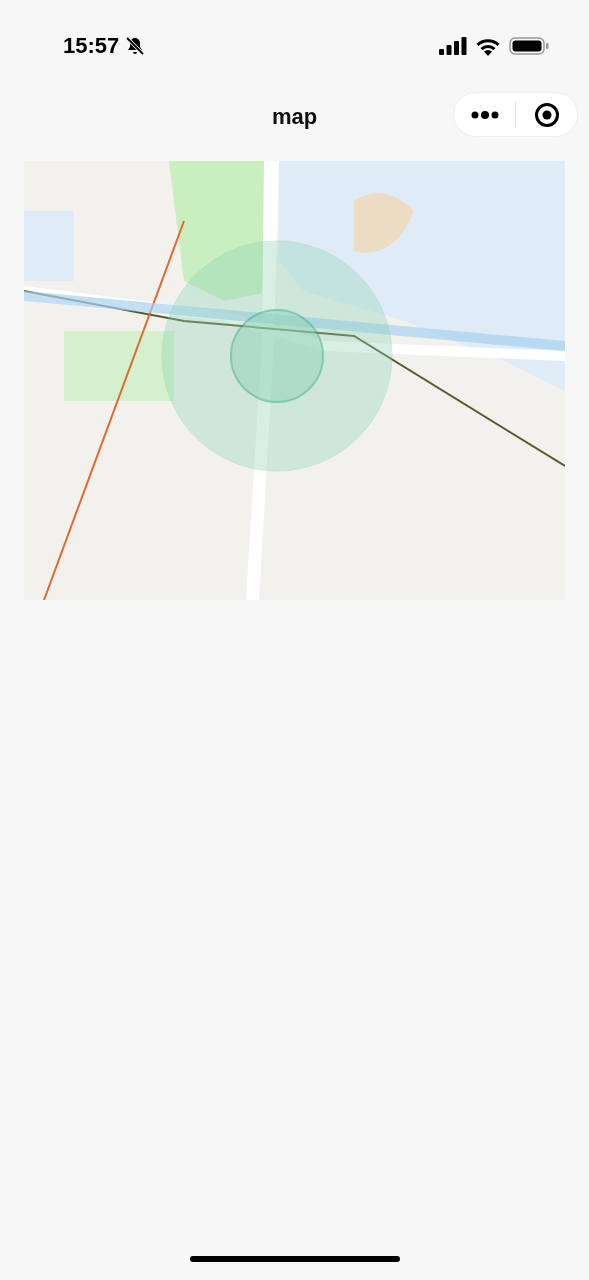 This screenshot has height=1280, width=589. I want to click on signal-icon, so click(453, 46).